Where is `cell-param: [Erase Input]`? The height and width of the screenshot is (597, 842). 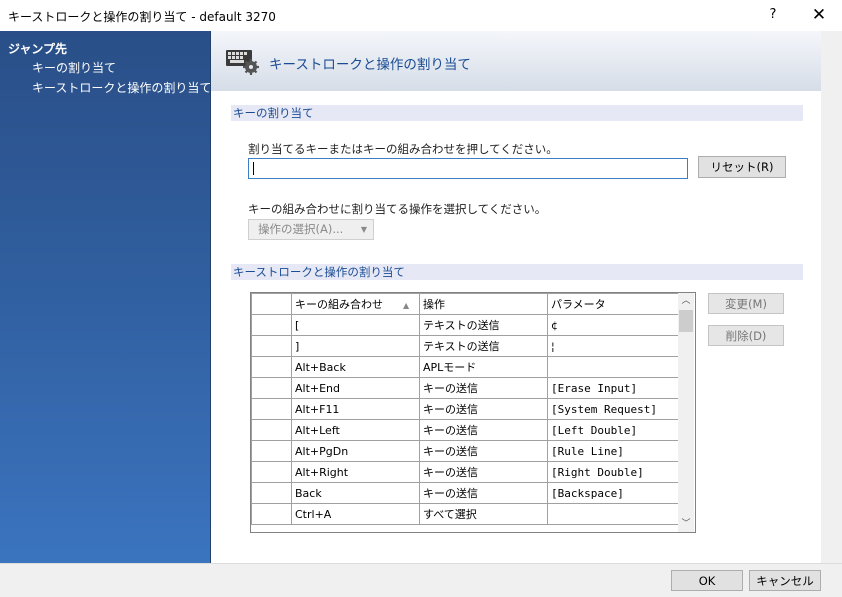
cell-param: [Erase Input] is located at coordinates (613, 388).